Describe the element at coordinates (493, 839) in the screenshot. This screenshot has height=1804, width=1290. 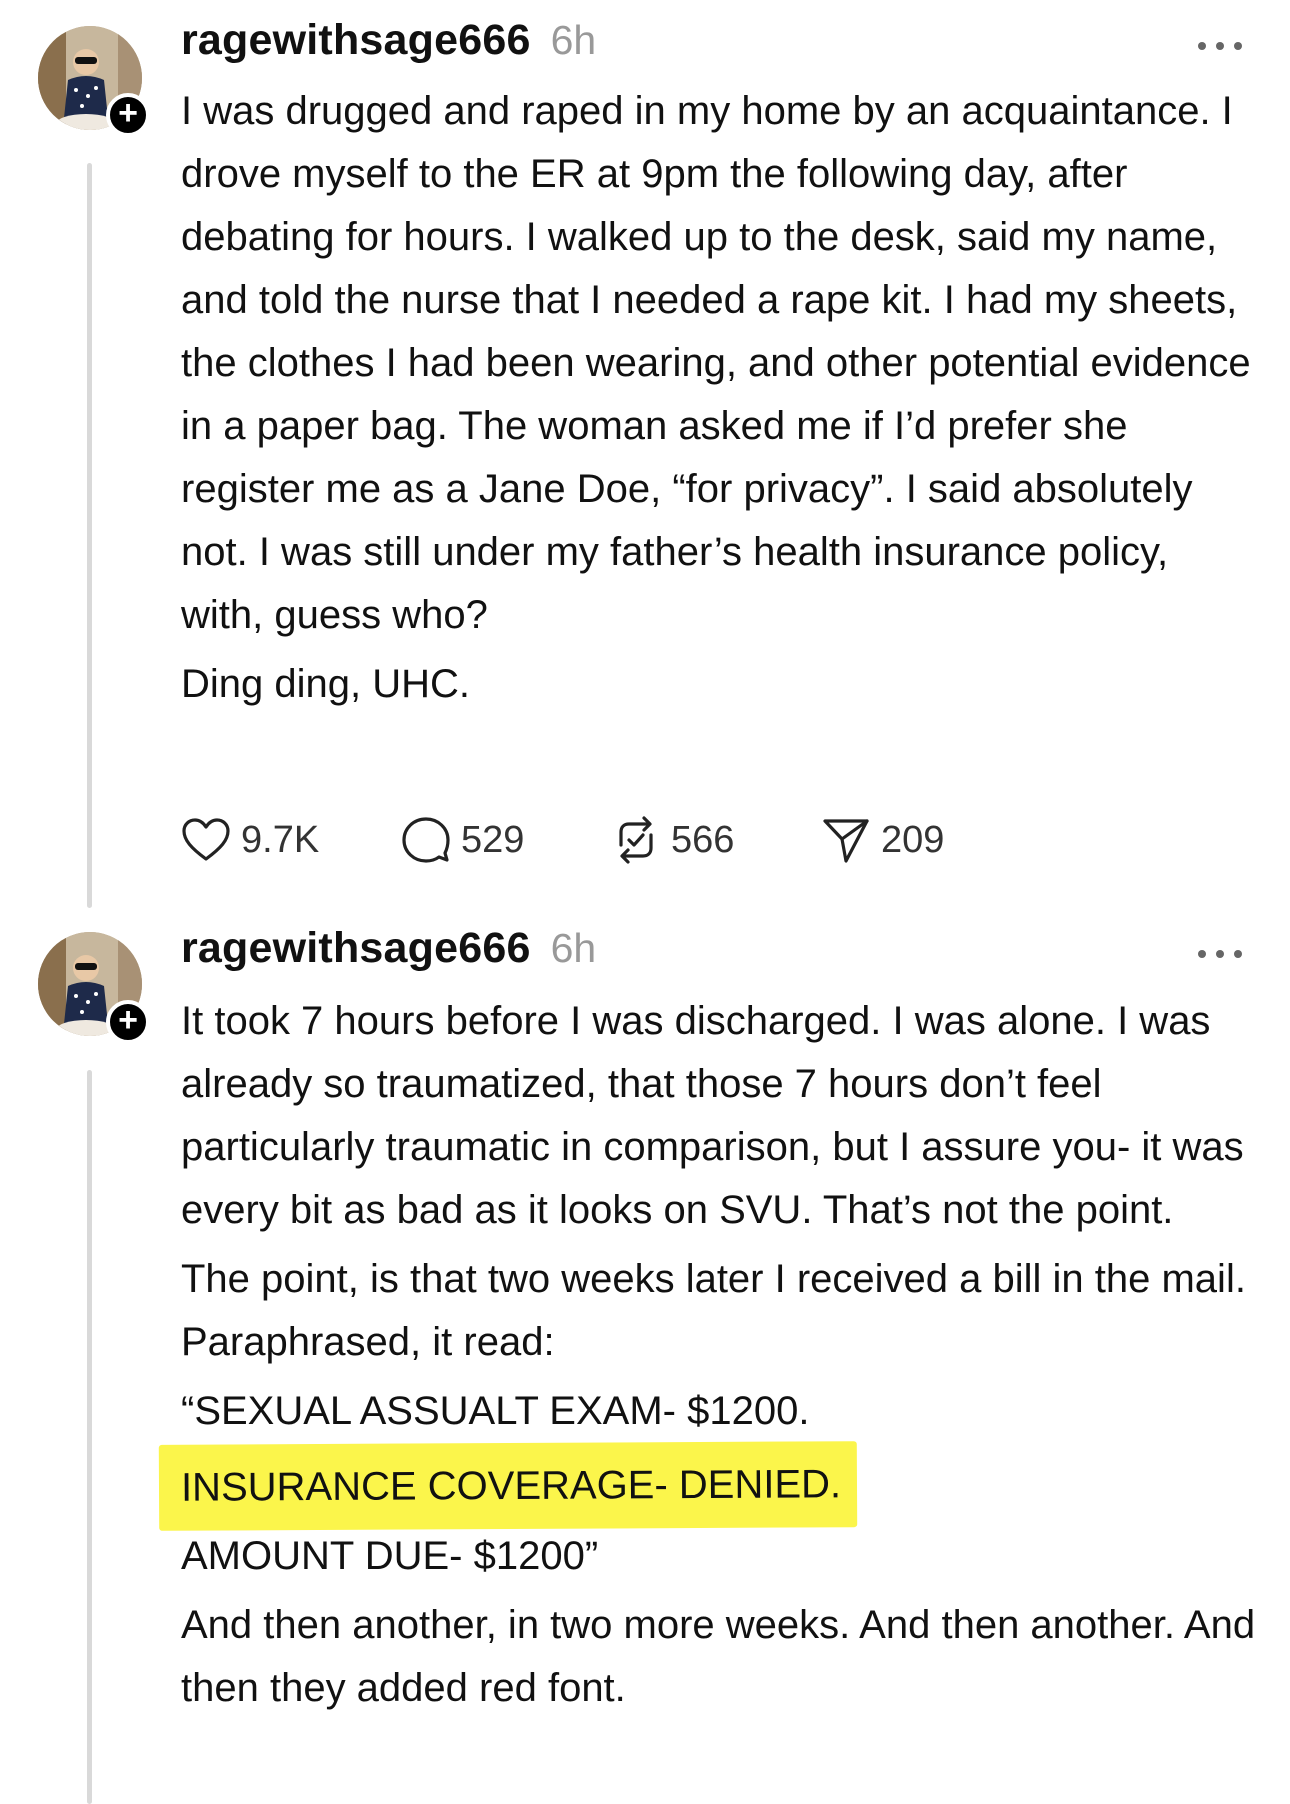
I see `reply-count: 529` at that location.